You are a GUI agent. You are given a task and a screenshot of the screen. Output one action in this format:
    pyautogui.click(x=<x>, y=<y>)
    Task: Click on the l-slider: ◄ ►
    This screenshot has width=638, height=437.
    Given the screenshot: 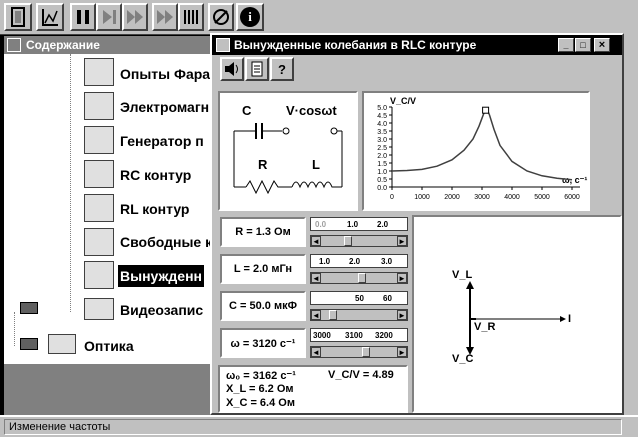 What is the action you would take?
    pyautogui.click(x=359, y=278)
    